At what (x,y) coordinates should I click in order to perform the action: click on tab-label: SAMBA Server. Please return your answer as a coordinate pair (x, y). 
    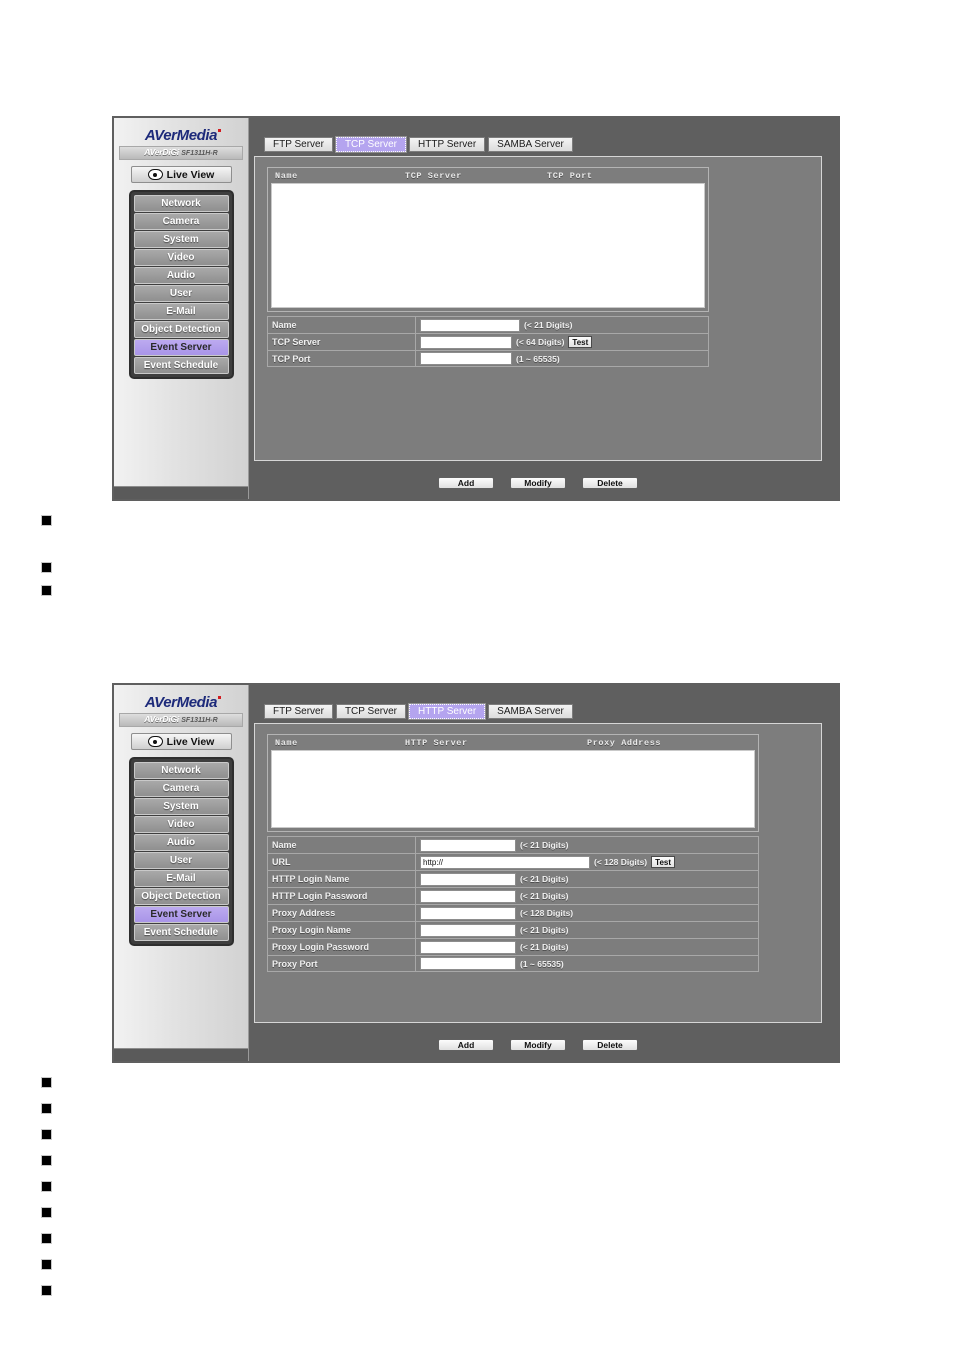
    Looking at the image, I should click on (530, 711).